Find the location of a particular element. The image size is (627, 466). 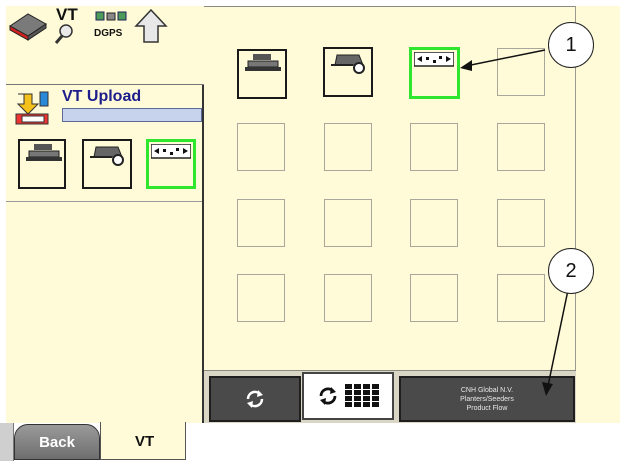

callout-1: 1 is located at coordinates (571, 45).